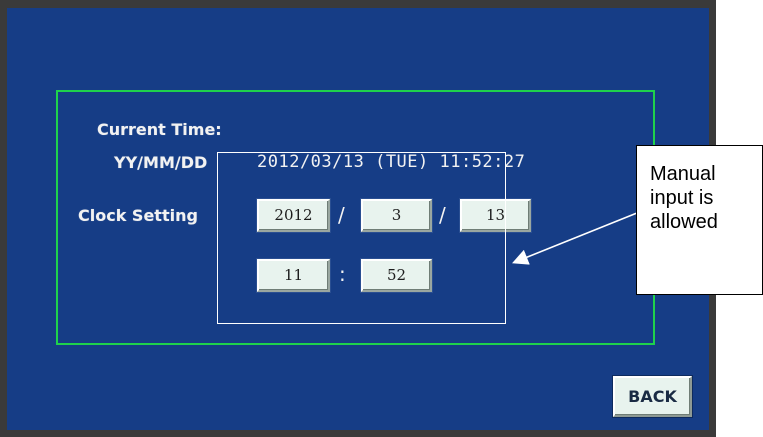 Image resolution: width=763 pixels, height=437 pixels. Describe the element at coordinates (652, 396) in the screenshot. I see `back-button: BACK` at that location.